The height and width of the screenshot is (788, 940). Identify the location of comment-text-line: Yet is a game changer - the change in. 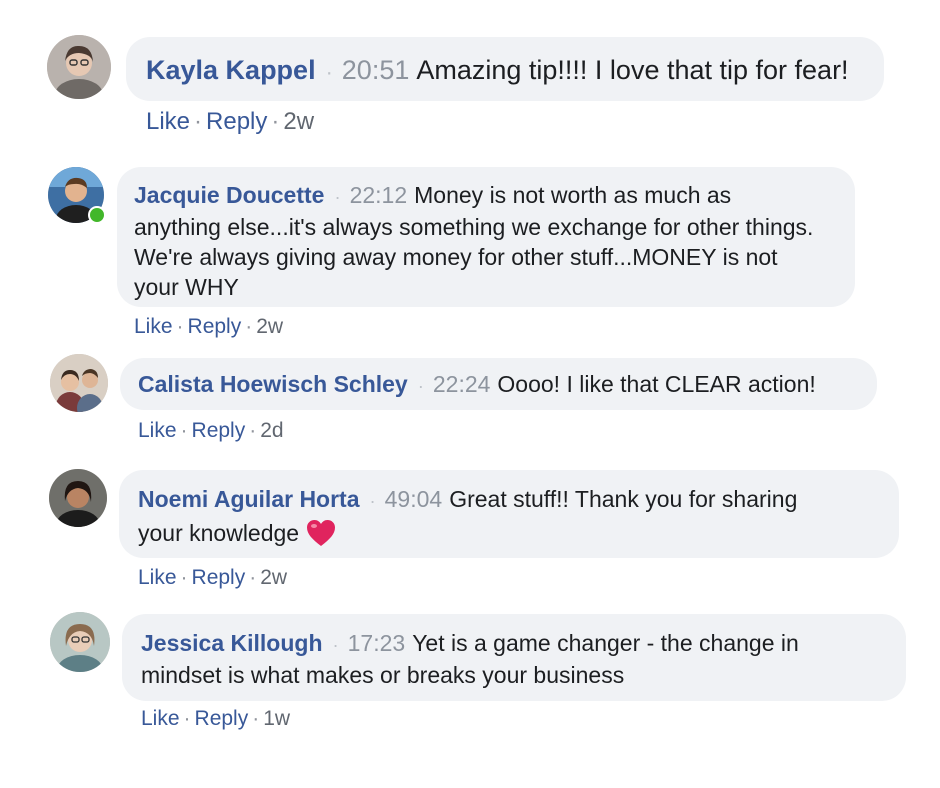
(605, 643).